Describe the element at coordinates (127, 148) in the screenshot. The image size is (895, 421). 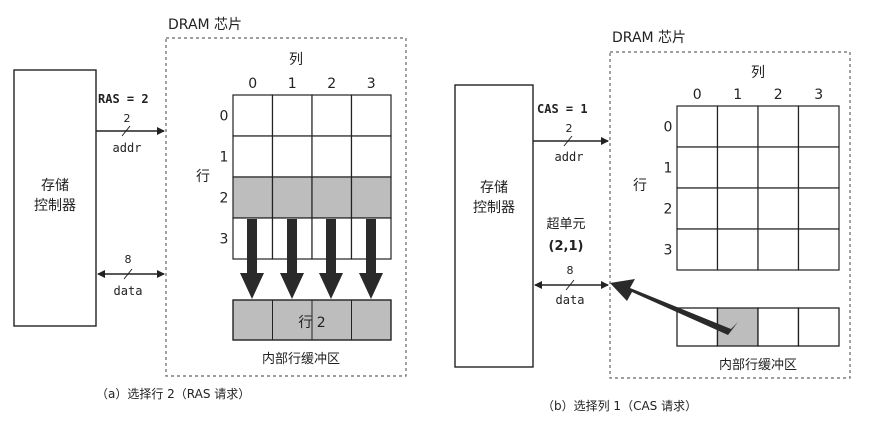
I see `addr-label-a: addr` at that location.